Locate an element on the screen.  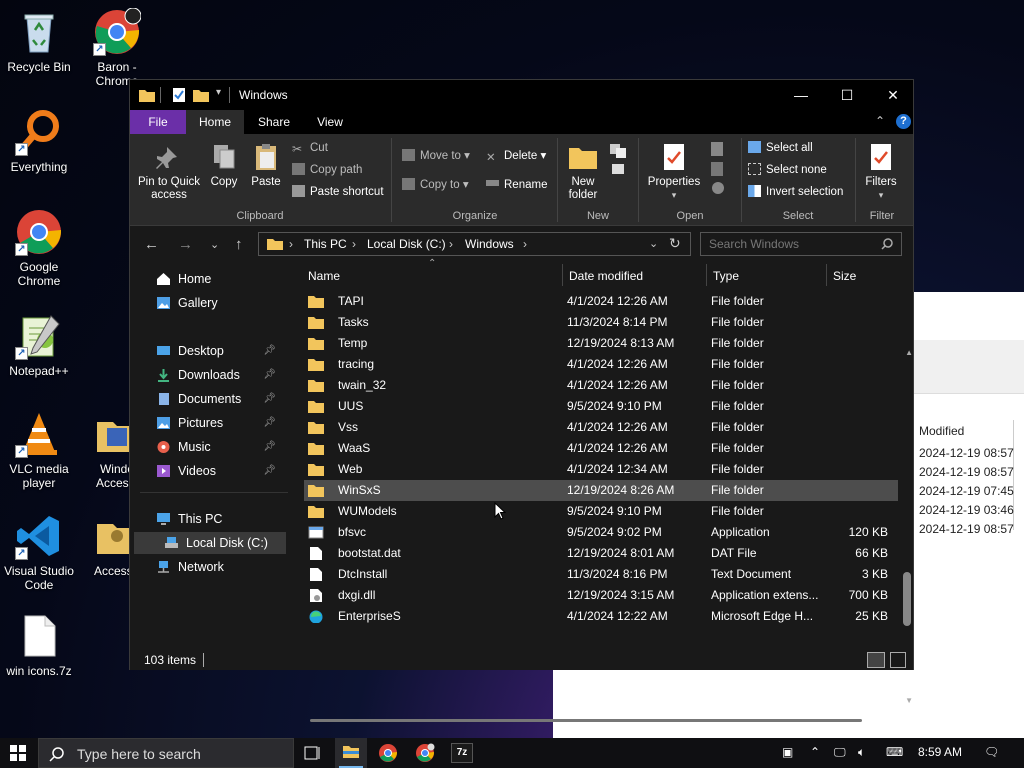
clock: 8:59 AM is located at coordinates (940, 752).